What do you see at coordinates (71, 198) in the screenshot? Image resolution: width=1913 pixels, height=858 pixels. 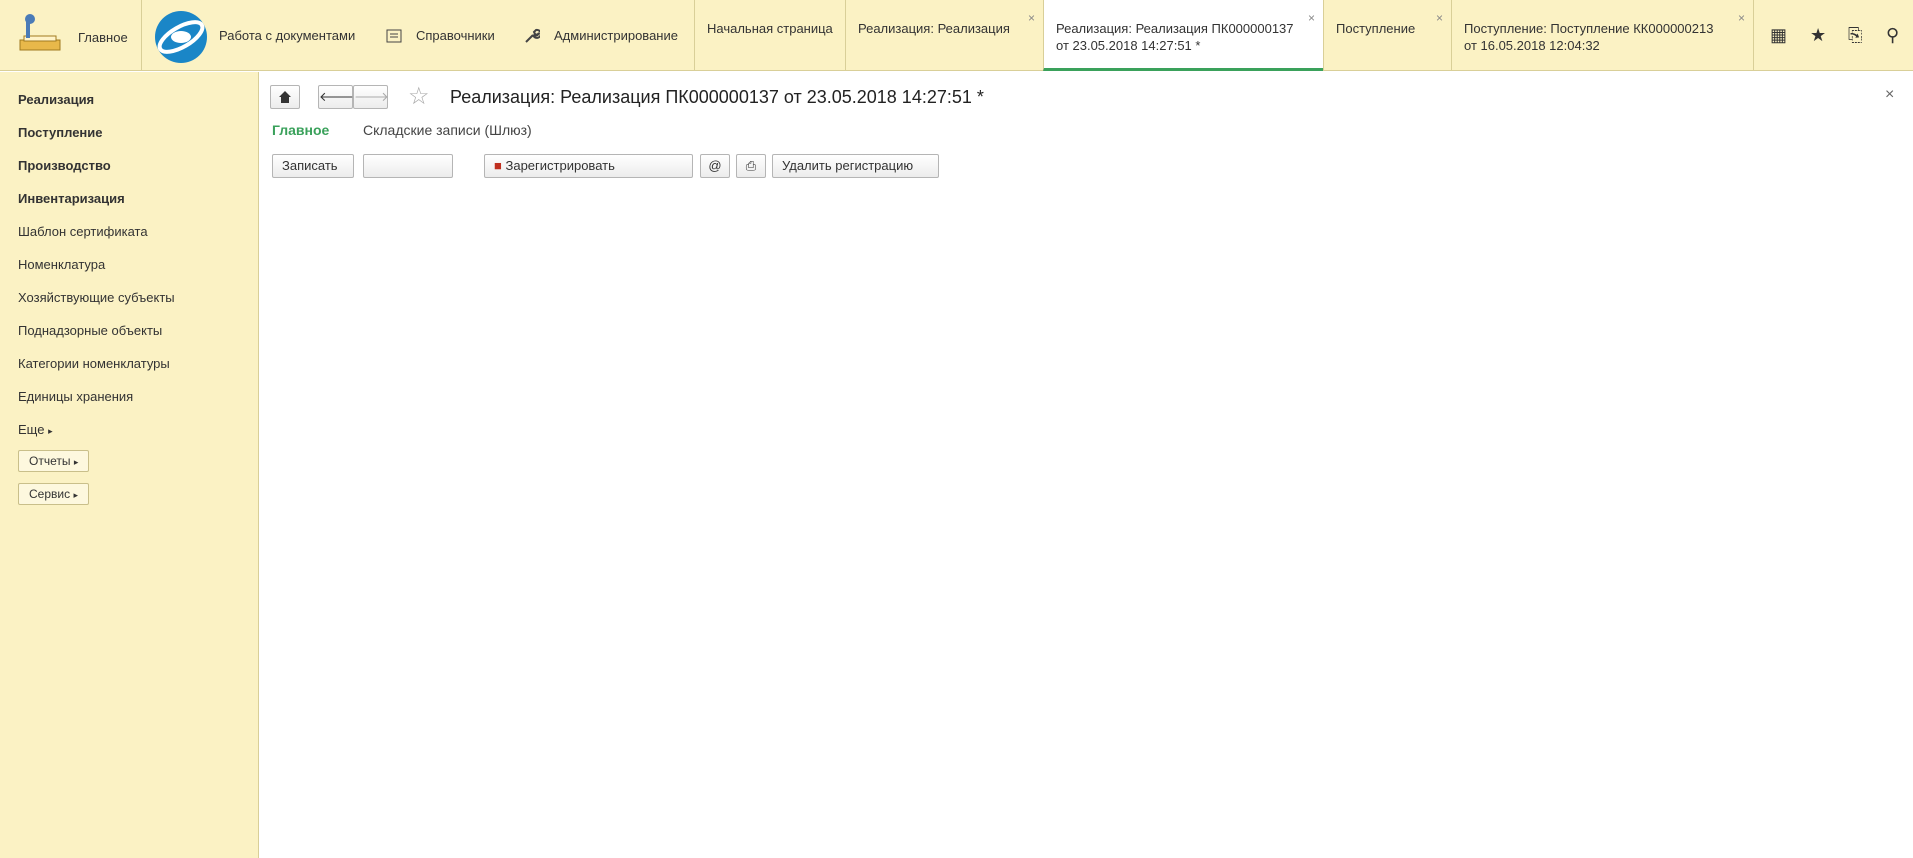 I see `sidebar-item-inventory: Инвентаризация` at bounding box center [71, 198].